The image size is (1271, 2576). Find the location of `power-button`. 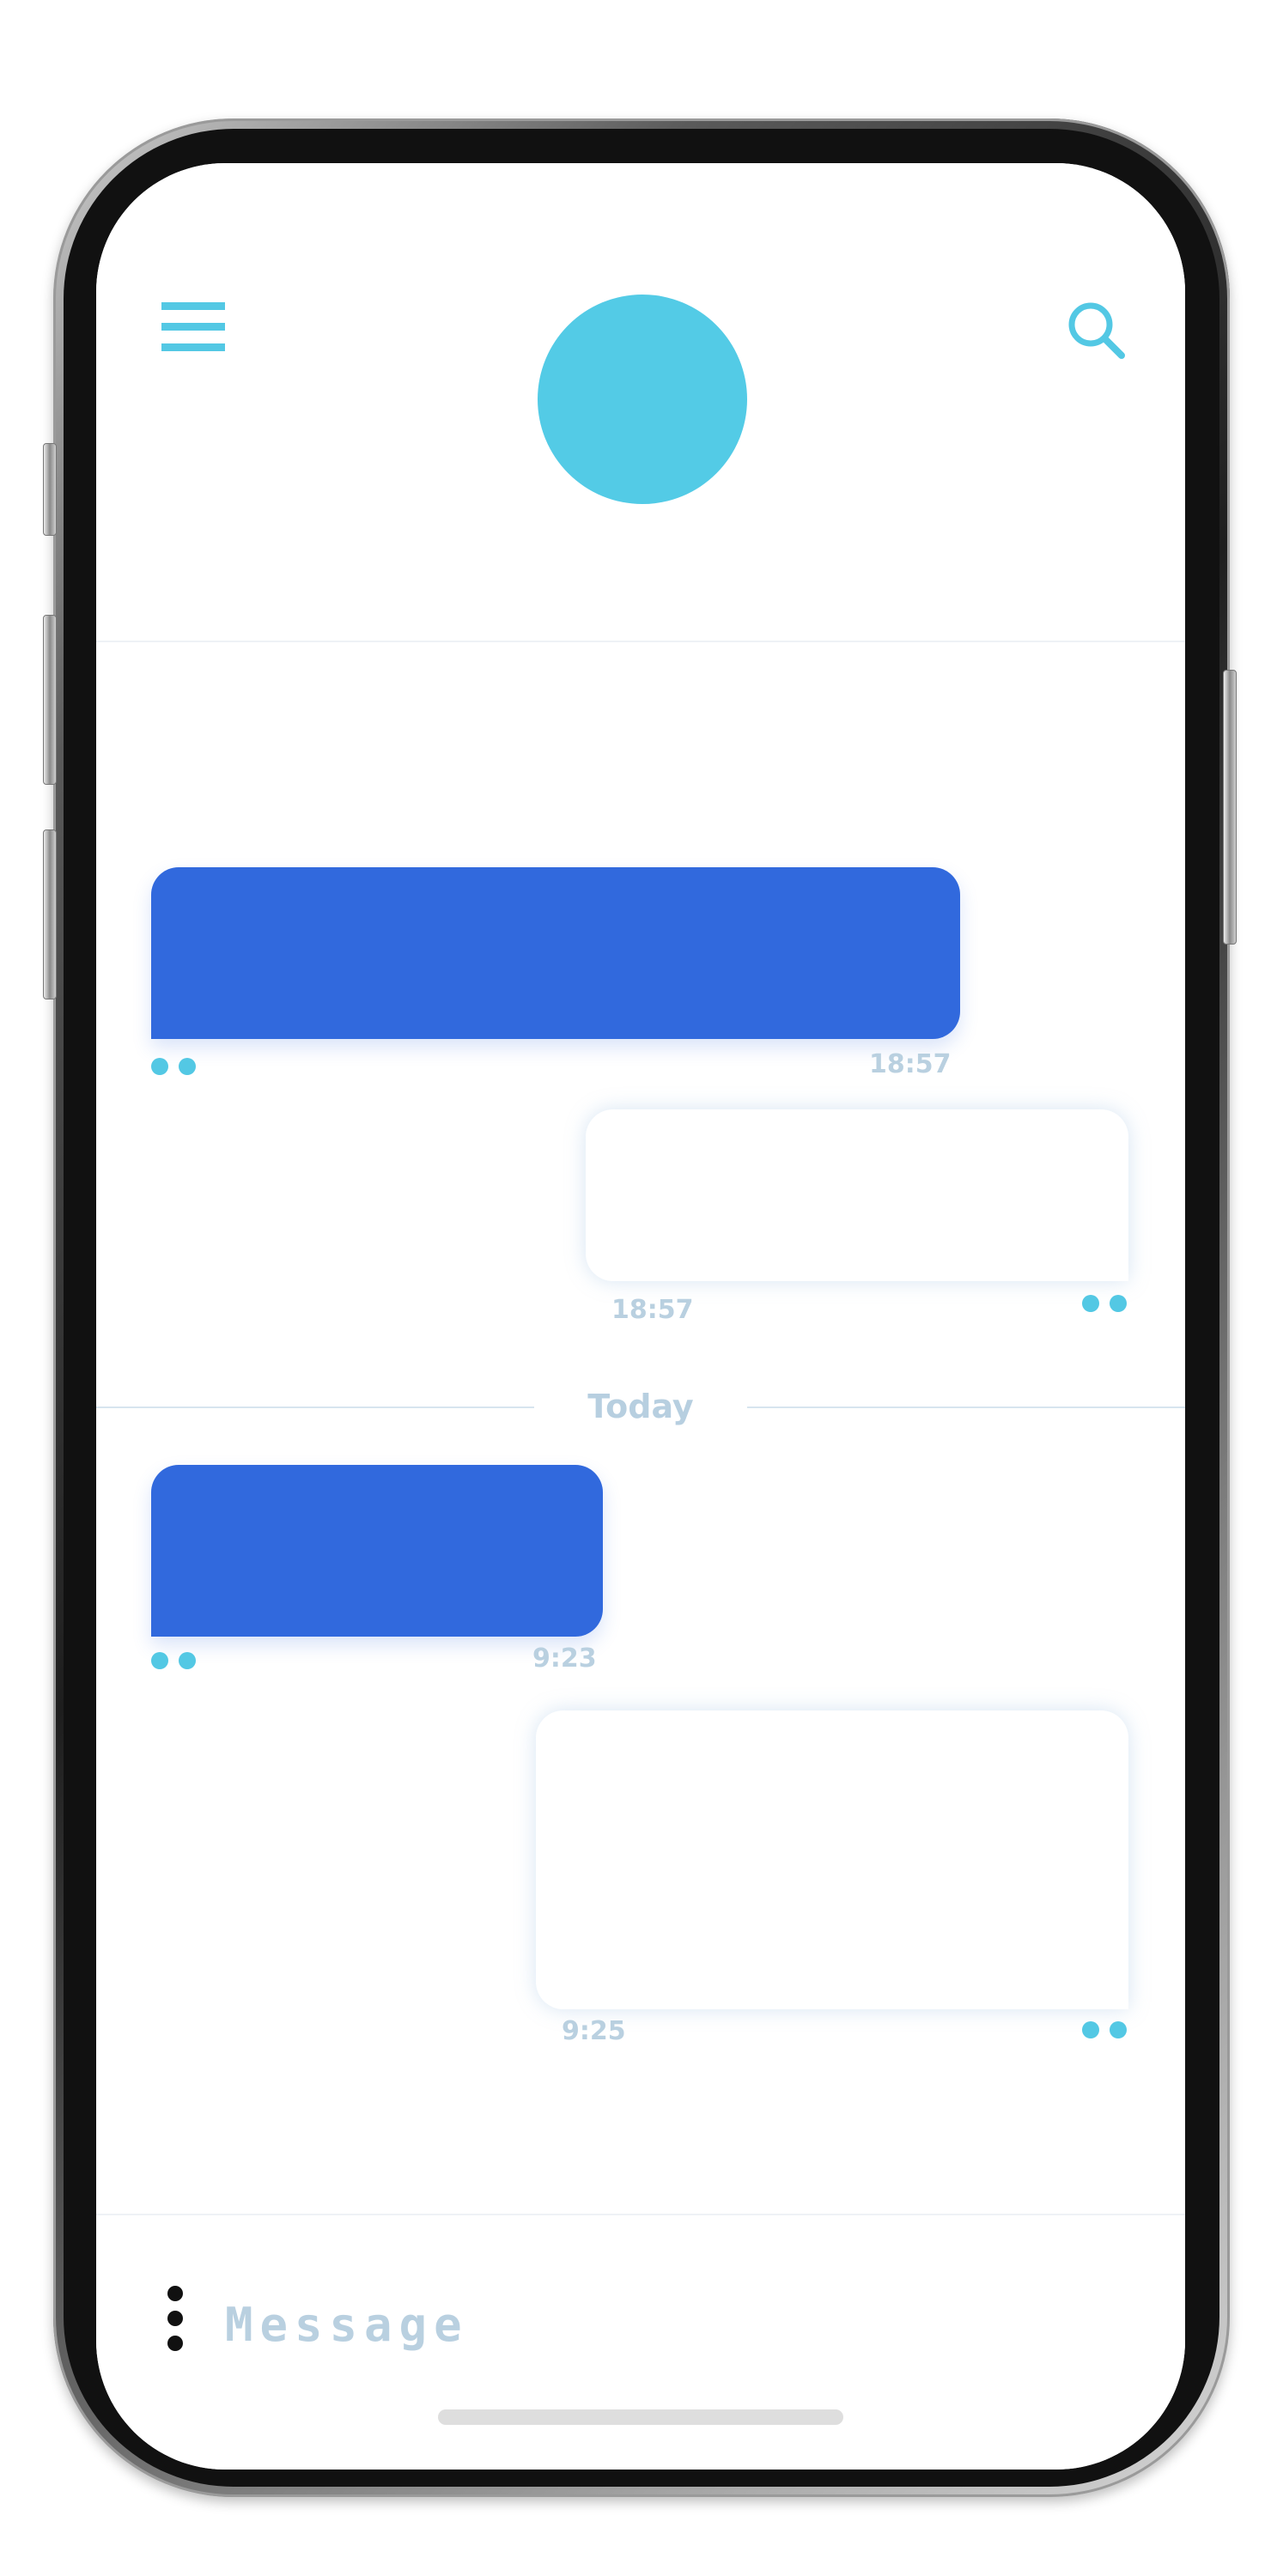

power-button is located at coordinates (1230, 808).